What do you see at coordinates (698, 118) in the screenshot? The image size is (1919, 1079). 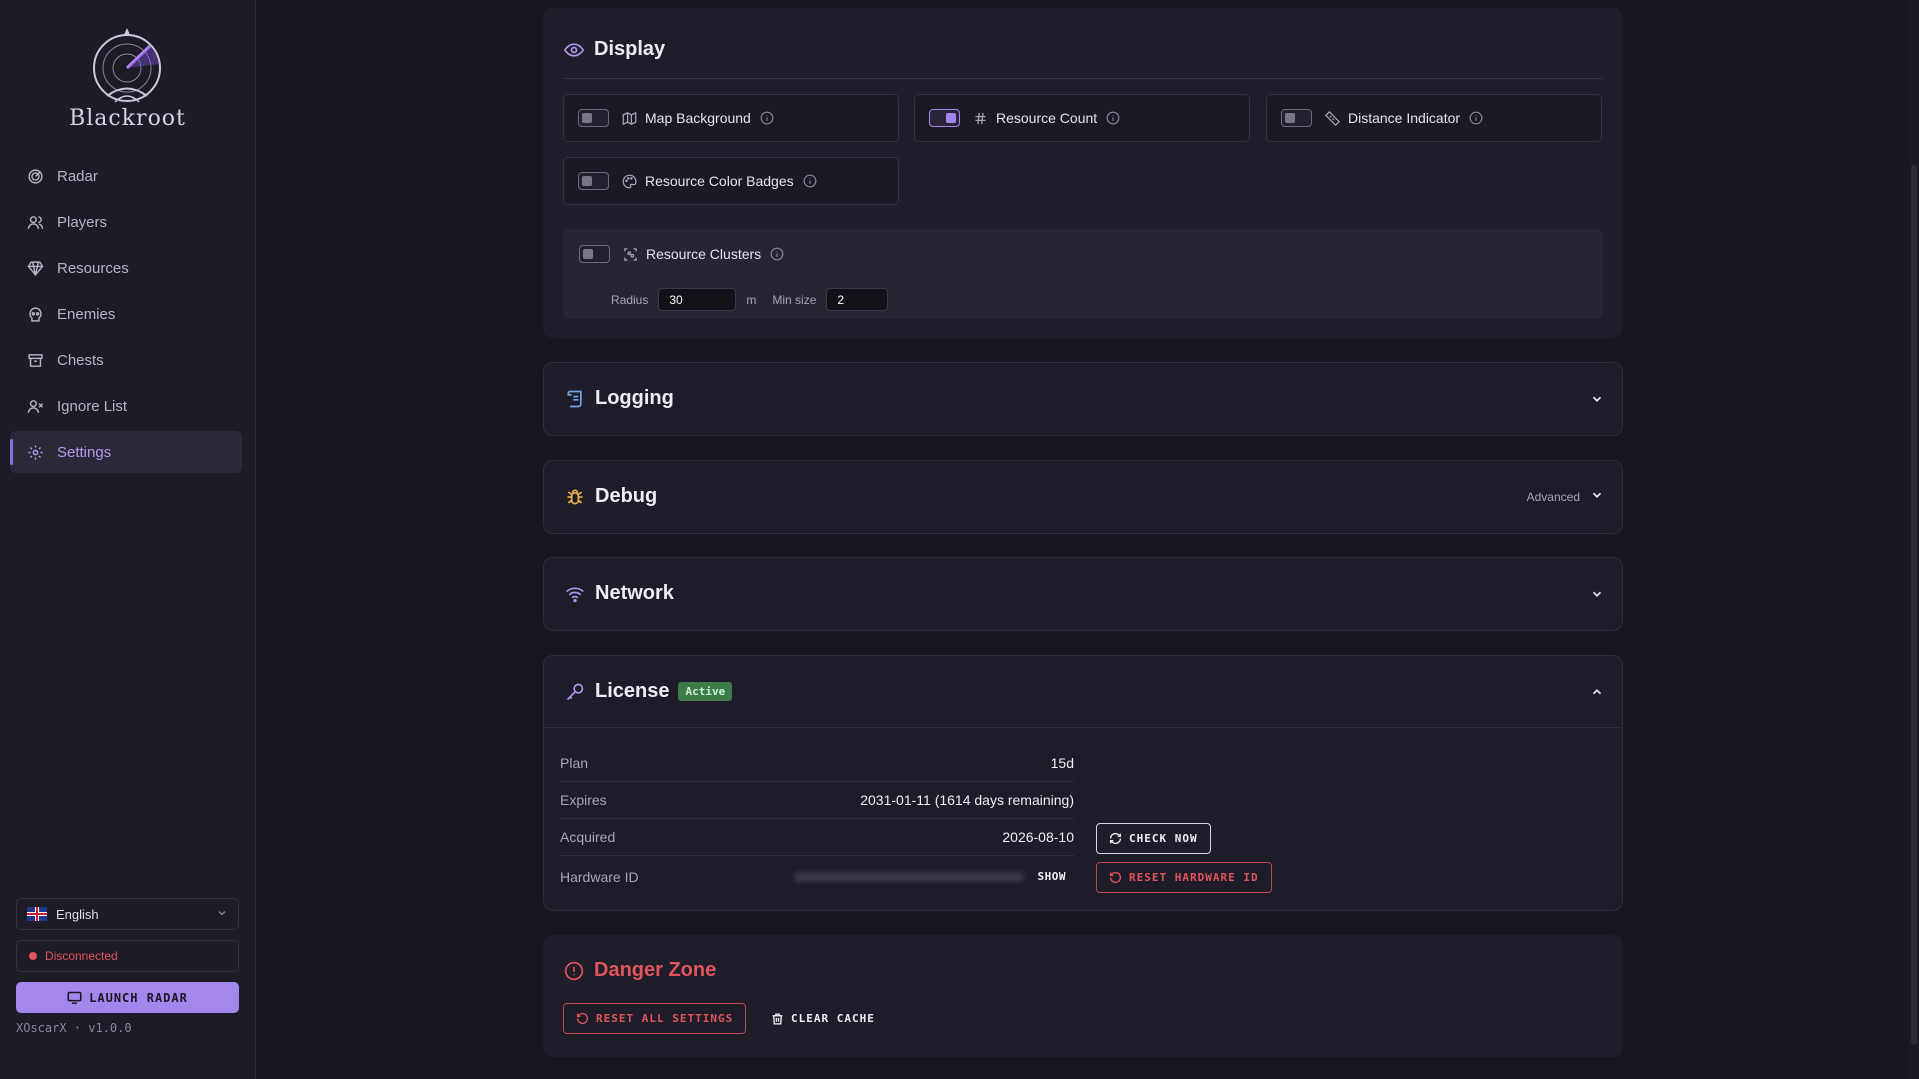 I see `option-label: Map Background` at bounding box center [698, 118].